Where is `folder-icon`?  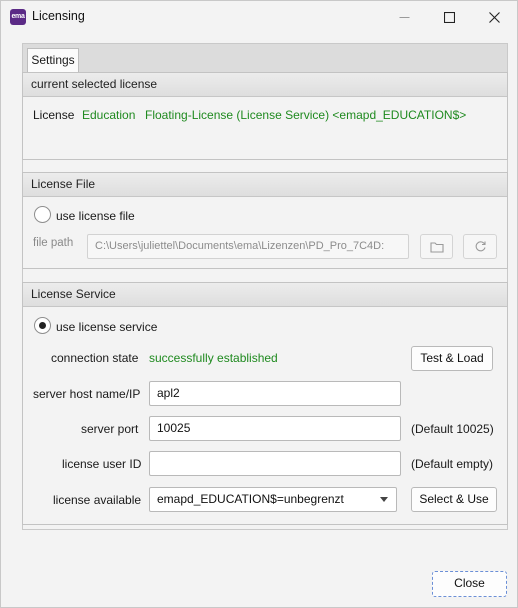
folder-icon is located at coordinates (436, 247).